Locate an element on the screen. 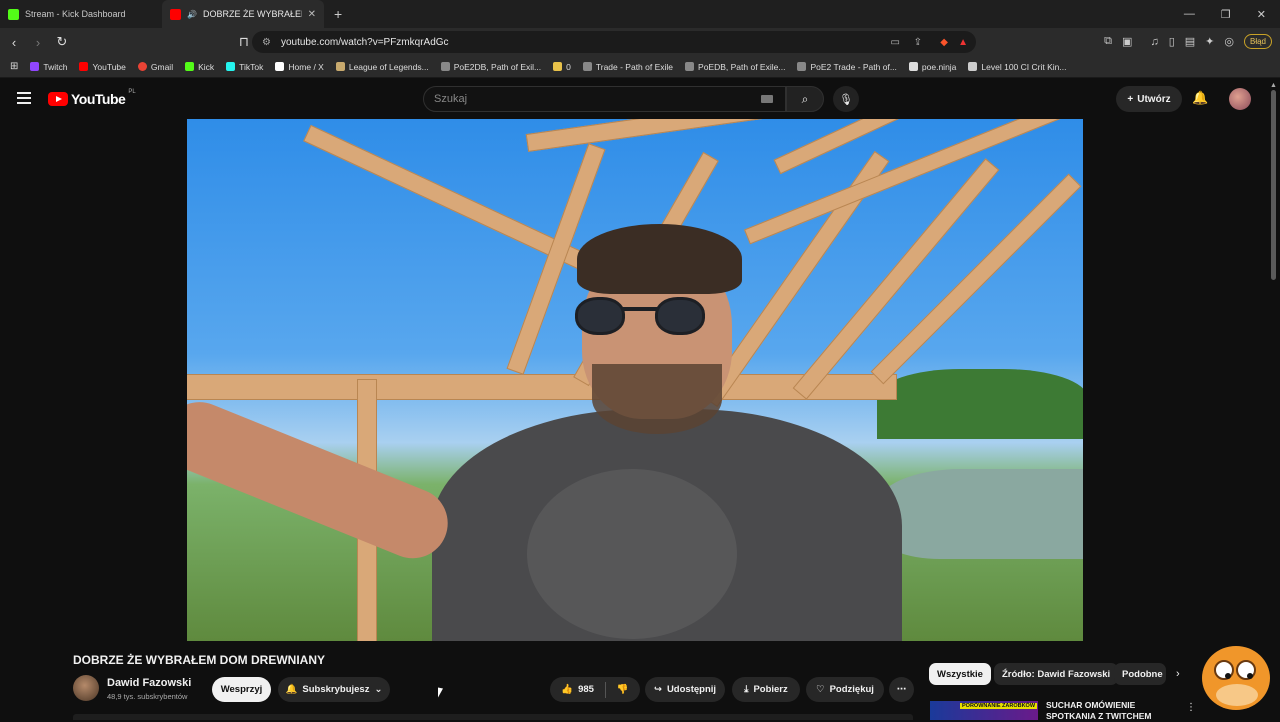  brave-rewards-icon: ▲ is located at coordinates (963, 42).